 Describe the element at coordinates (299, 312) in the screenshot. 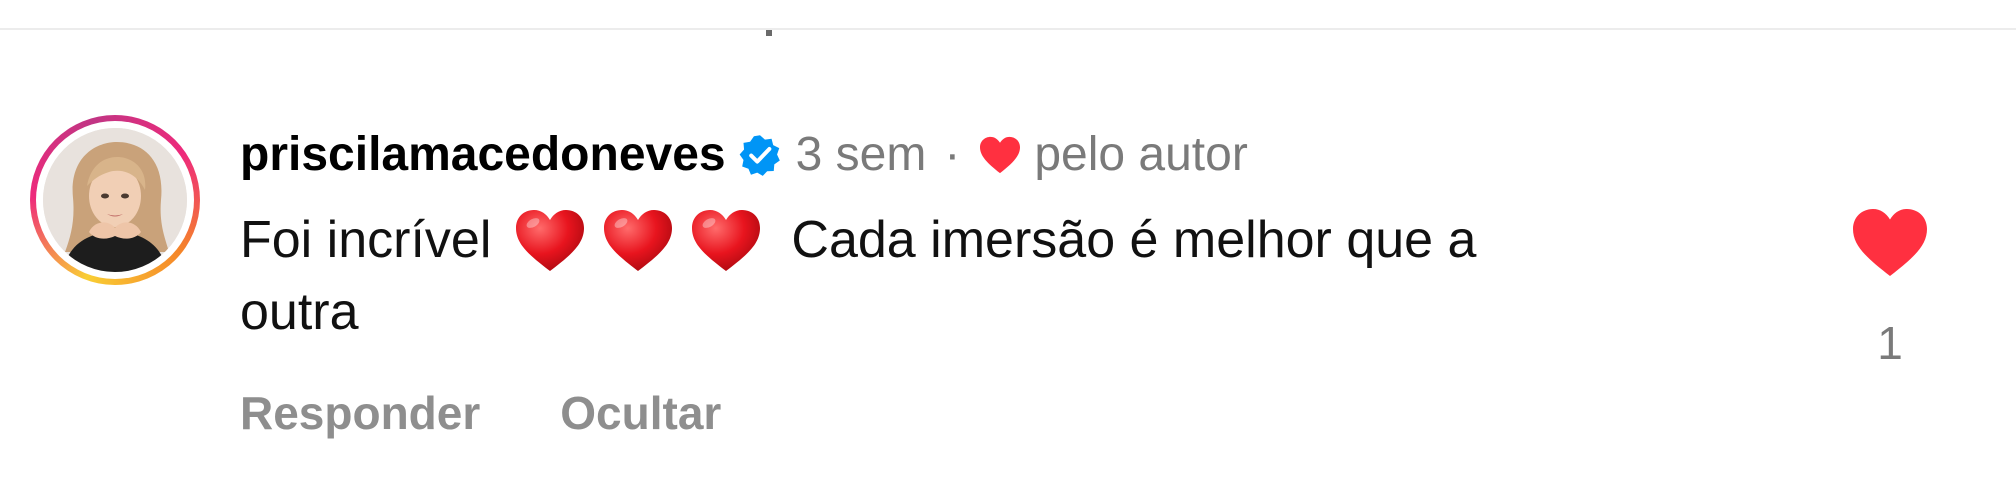

I see `comment-text-part: outra` at that location.